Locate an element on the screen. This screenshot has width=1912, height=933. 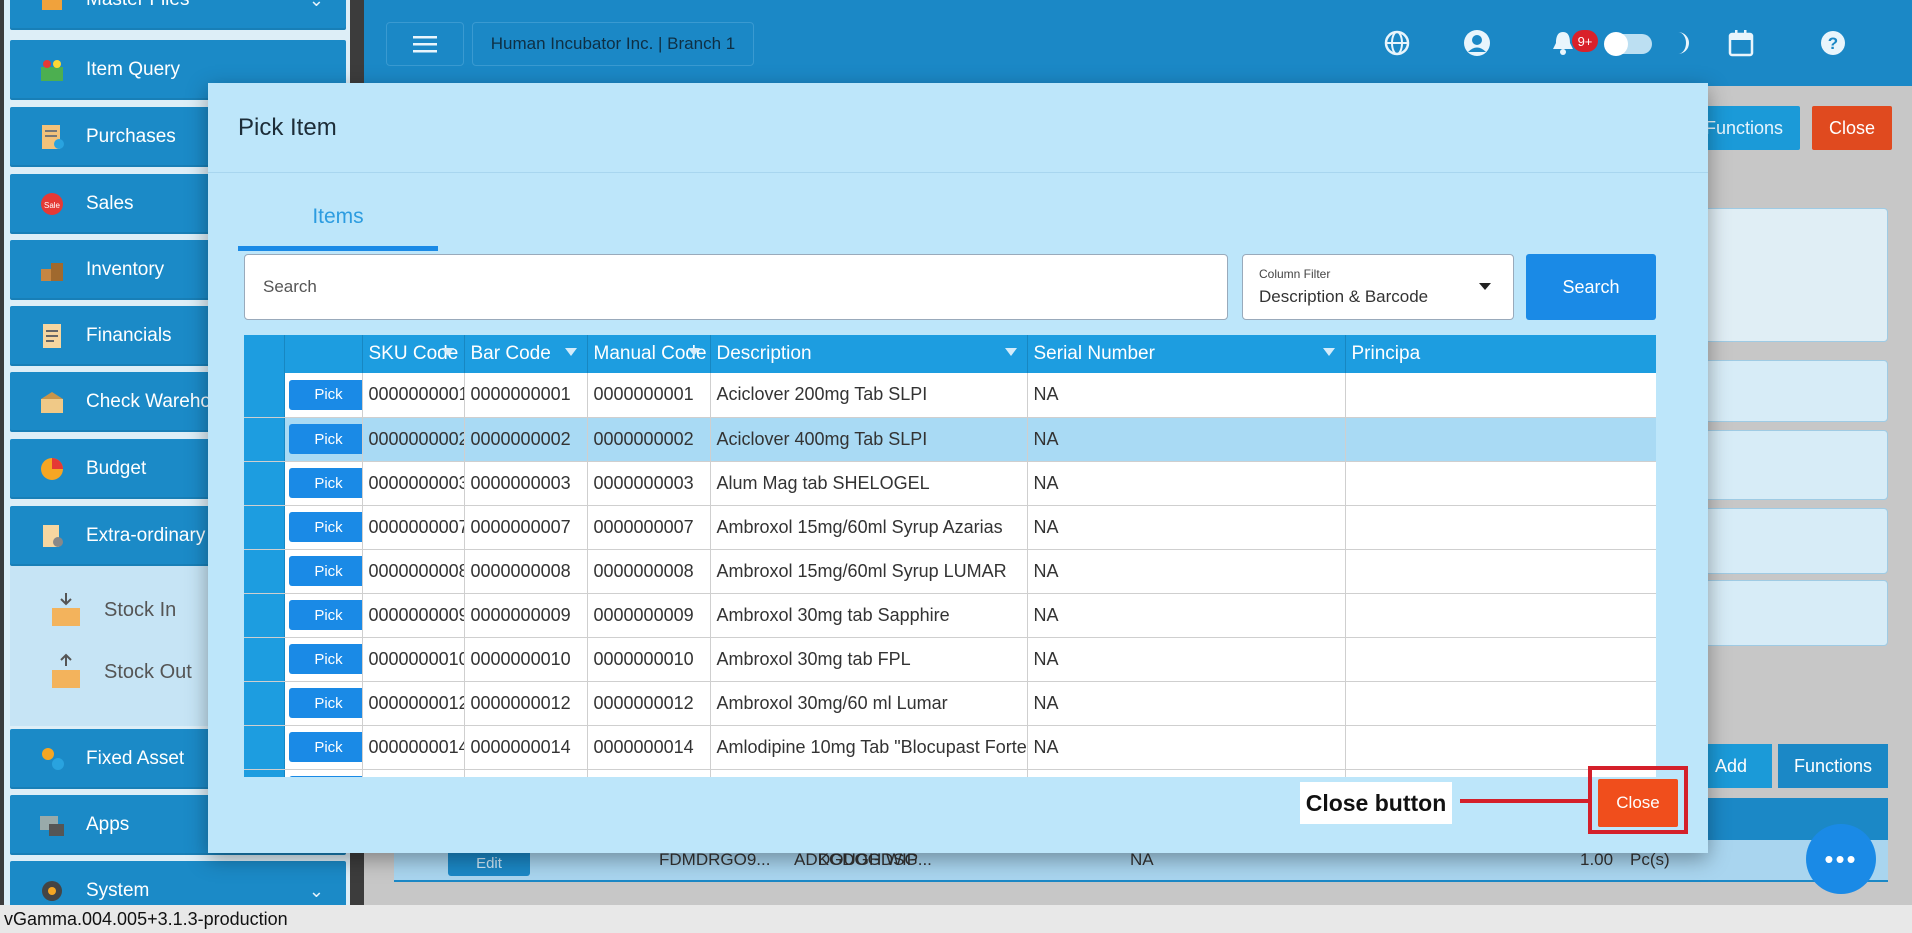
sidebar-item-system: System ⌄ is located at coordinates (178, 883).